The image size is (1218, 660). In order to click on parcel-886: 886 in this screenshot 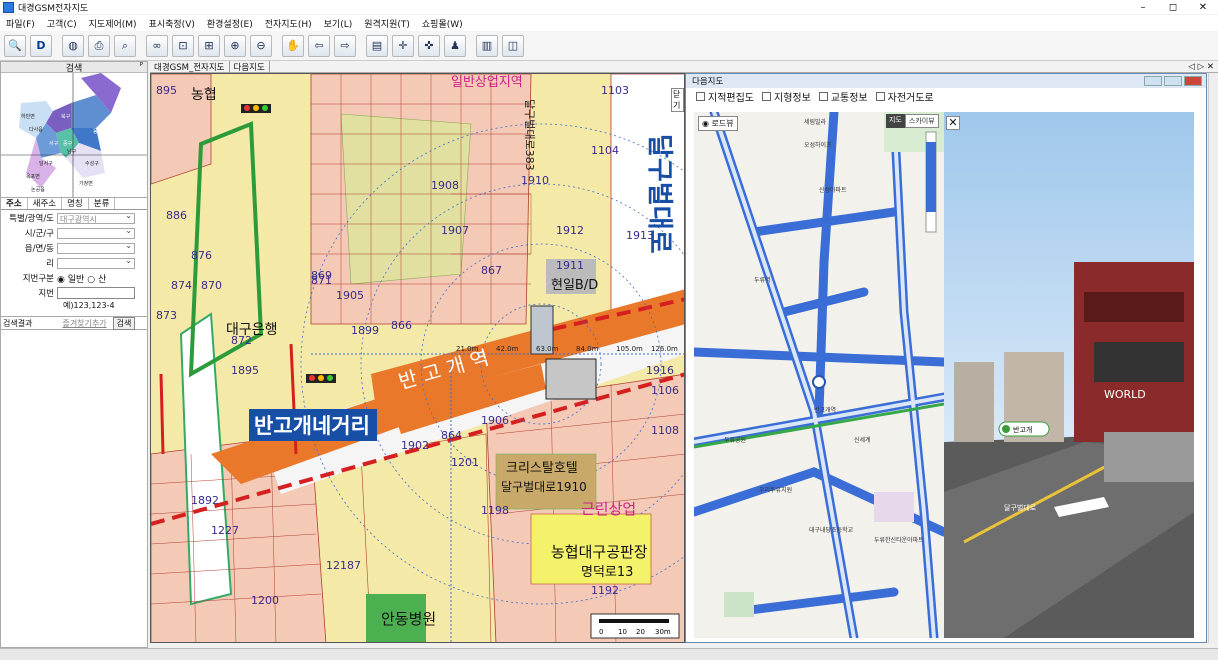, I will do `click(176, 215)`.